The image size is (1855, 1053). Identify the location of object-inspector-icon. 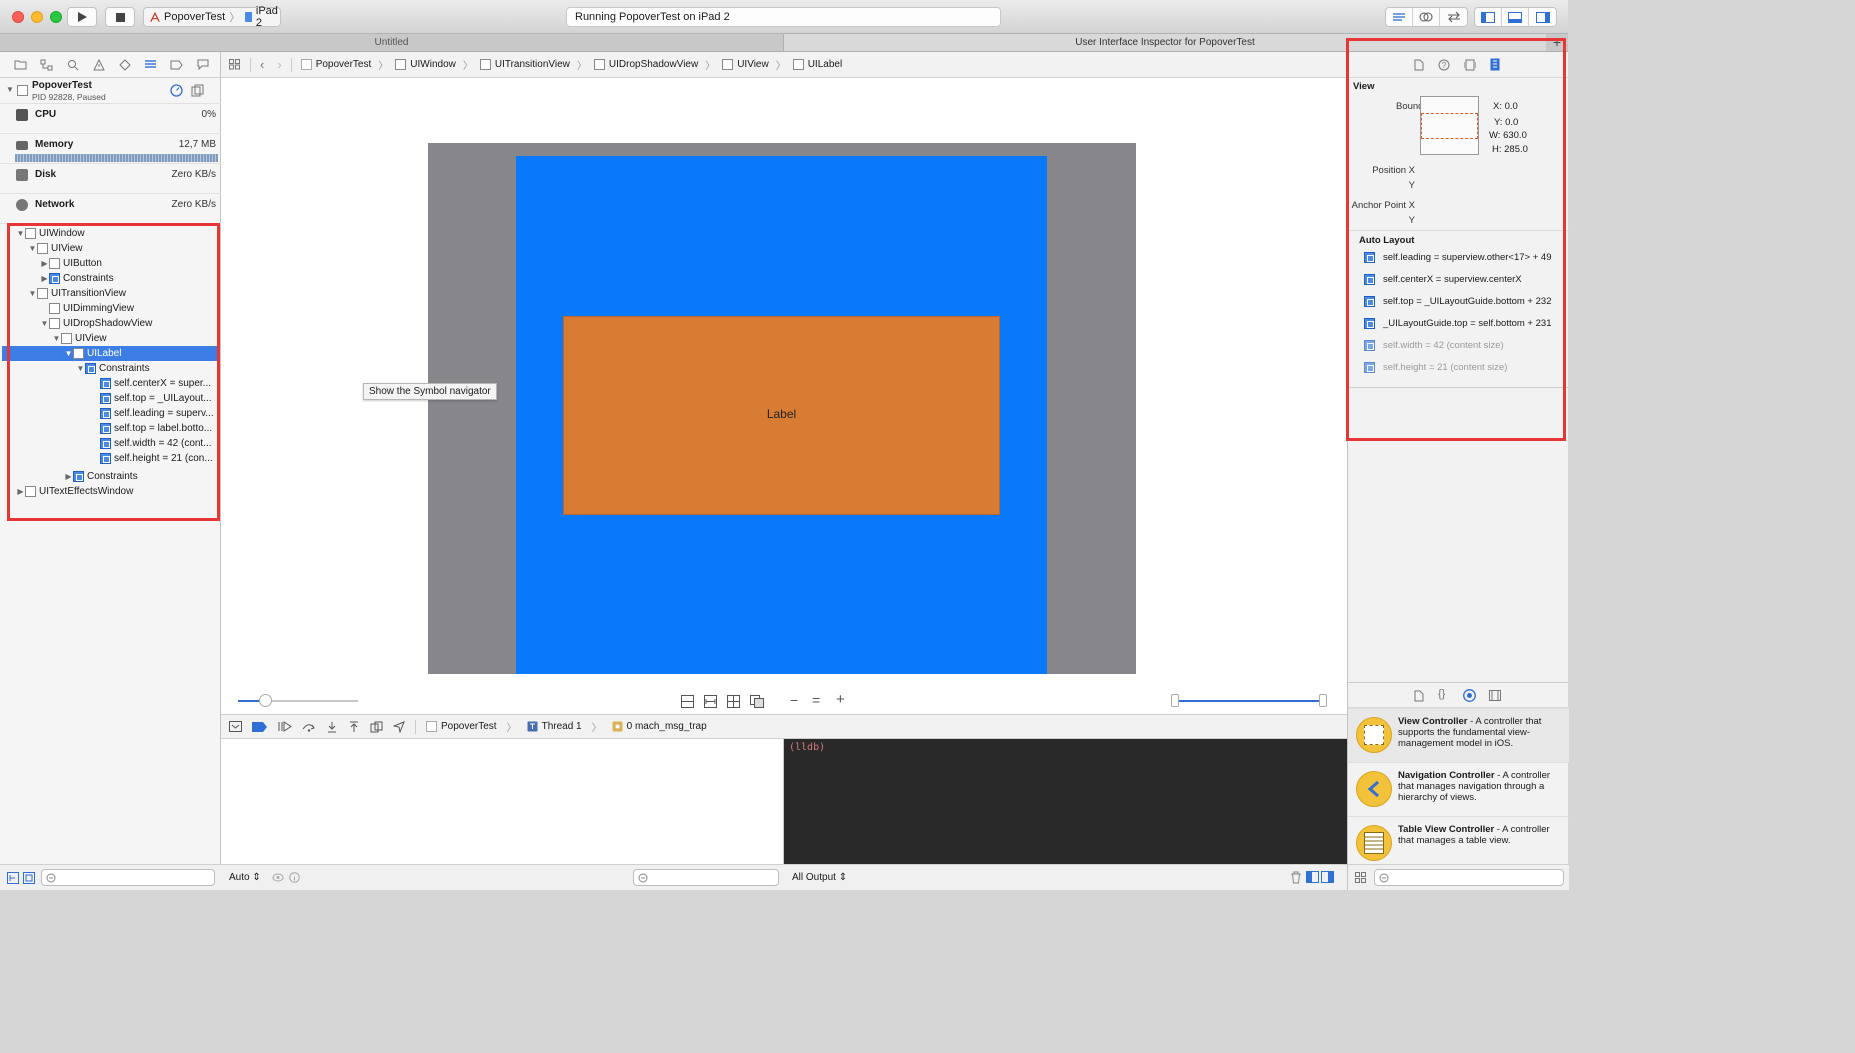
(1470, 65).